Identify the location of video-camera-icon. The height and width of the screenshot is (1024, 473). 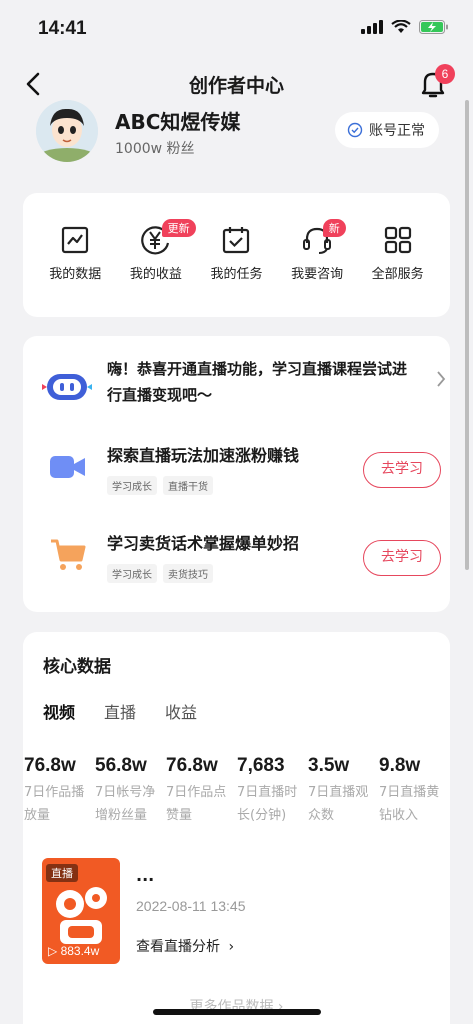
(67, 467).